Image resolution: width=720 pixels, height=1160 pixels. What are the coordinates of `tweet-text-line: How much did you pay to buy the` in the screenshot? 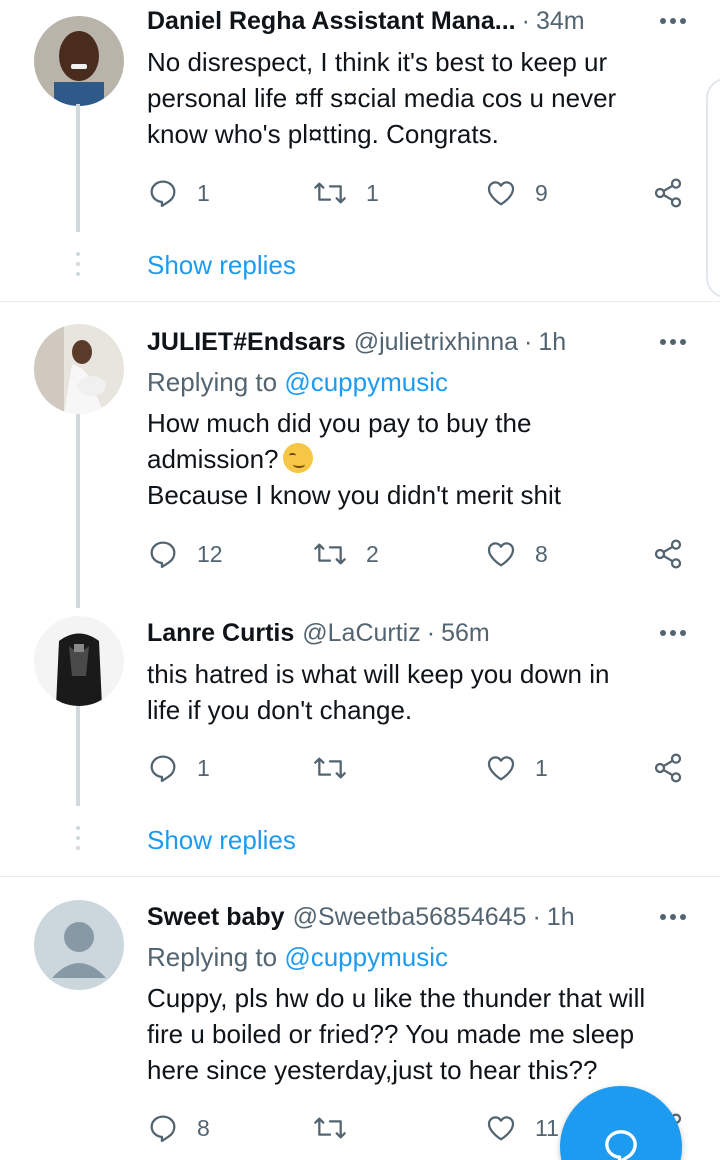 It's located at (339, 423).